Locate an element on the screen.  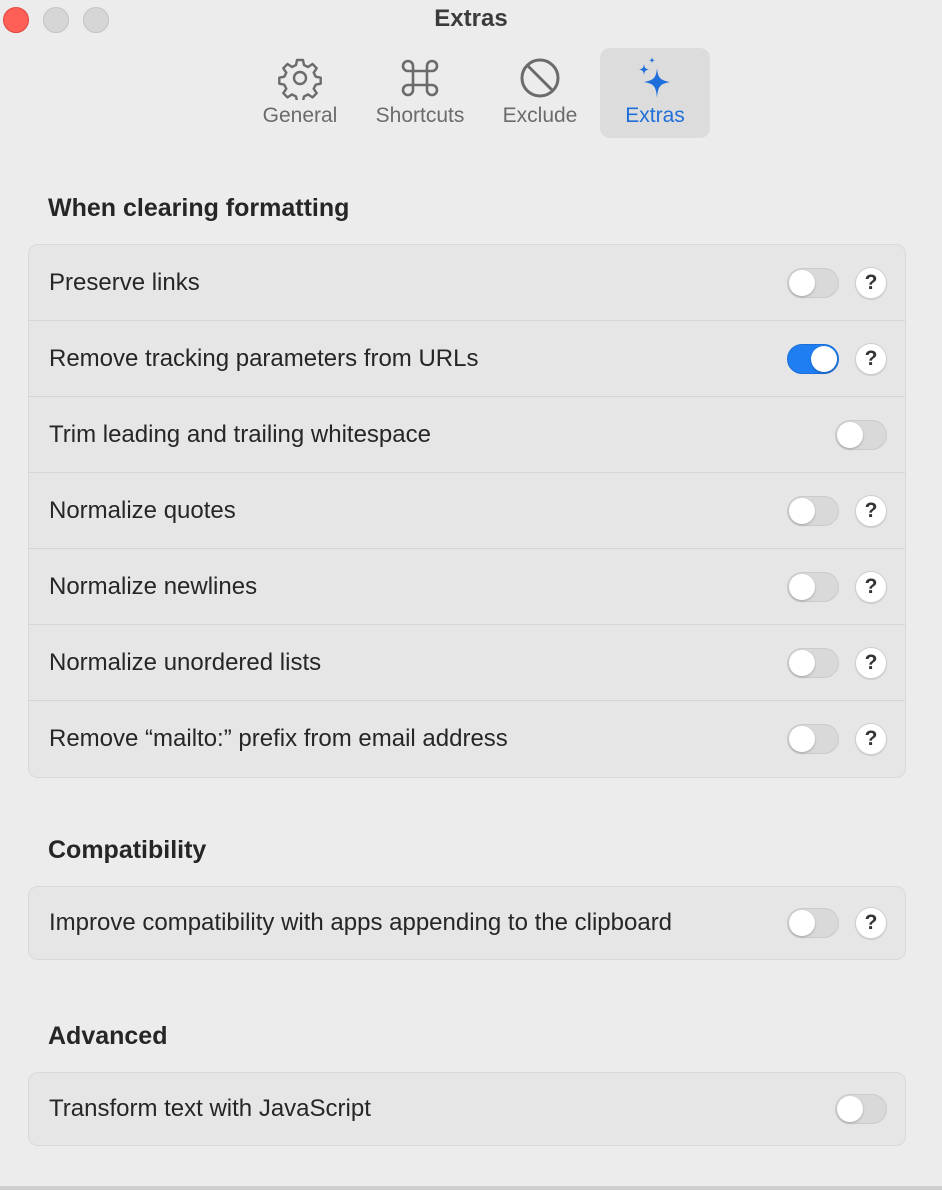
tab-exclude: Exclude is located at coordinates (540, 93).